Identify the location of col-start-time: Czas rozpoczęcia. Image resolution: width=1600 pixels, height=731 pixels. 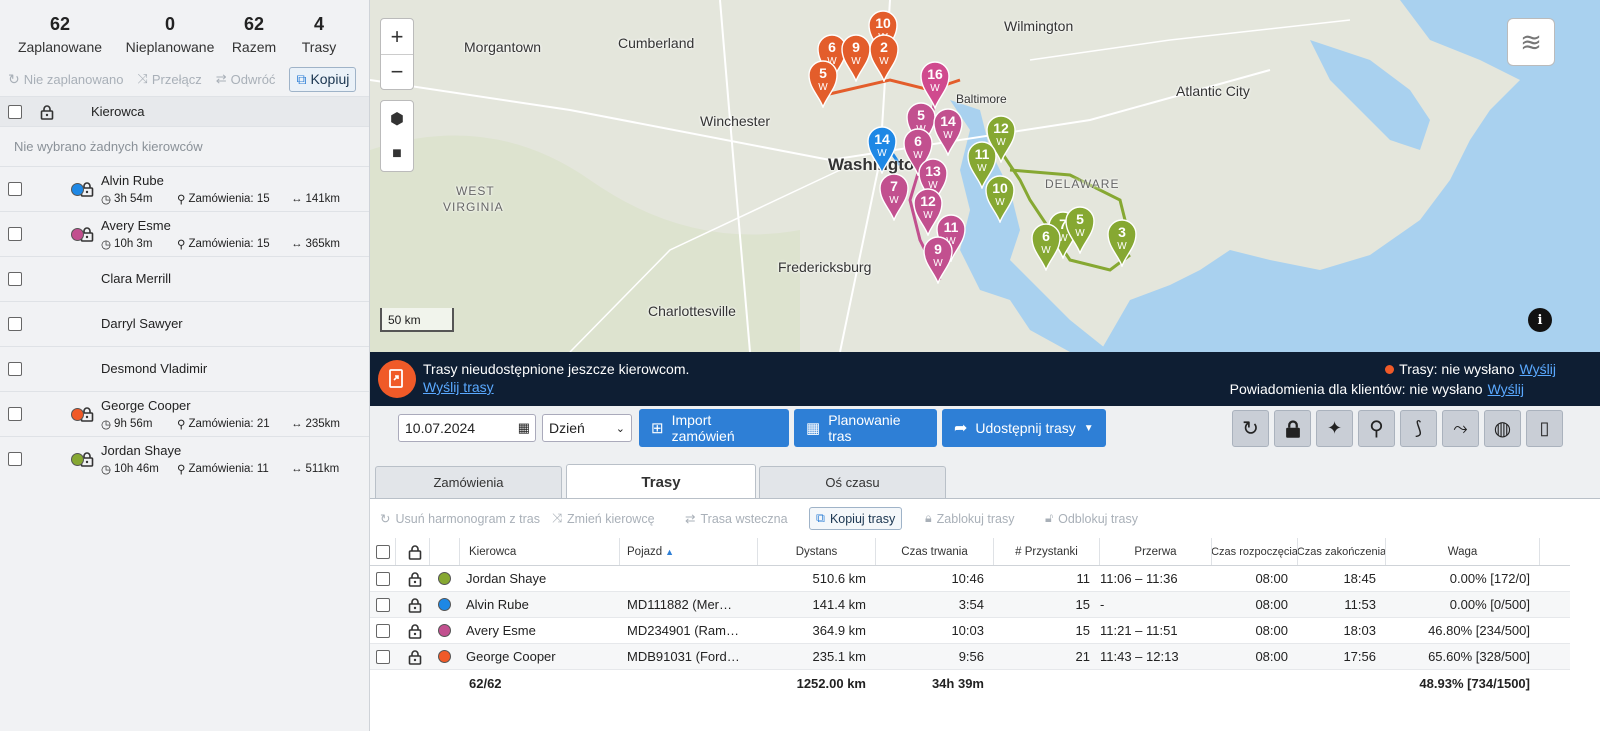
(1255, 551).